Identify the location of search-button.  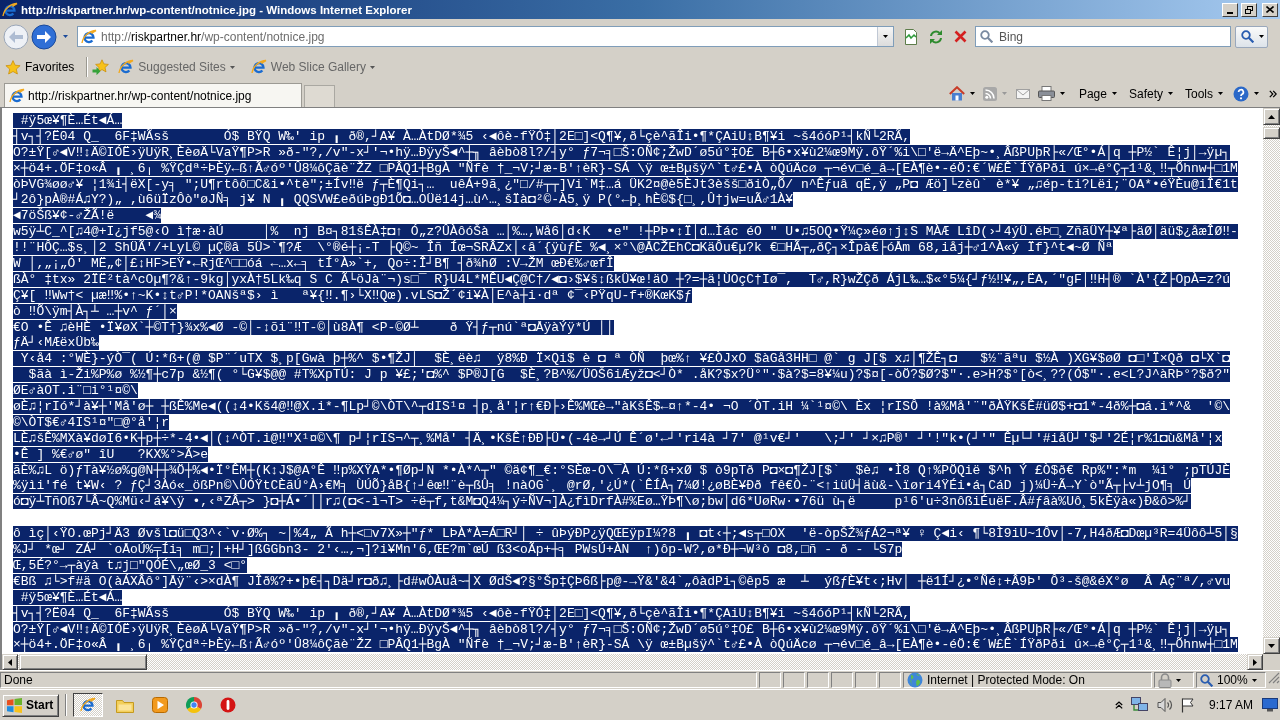
(1251, 36).